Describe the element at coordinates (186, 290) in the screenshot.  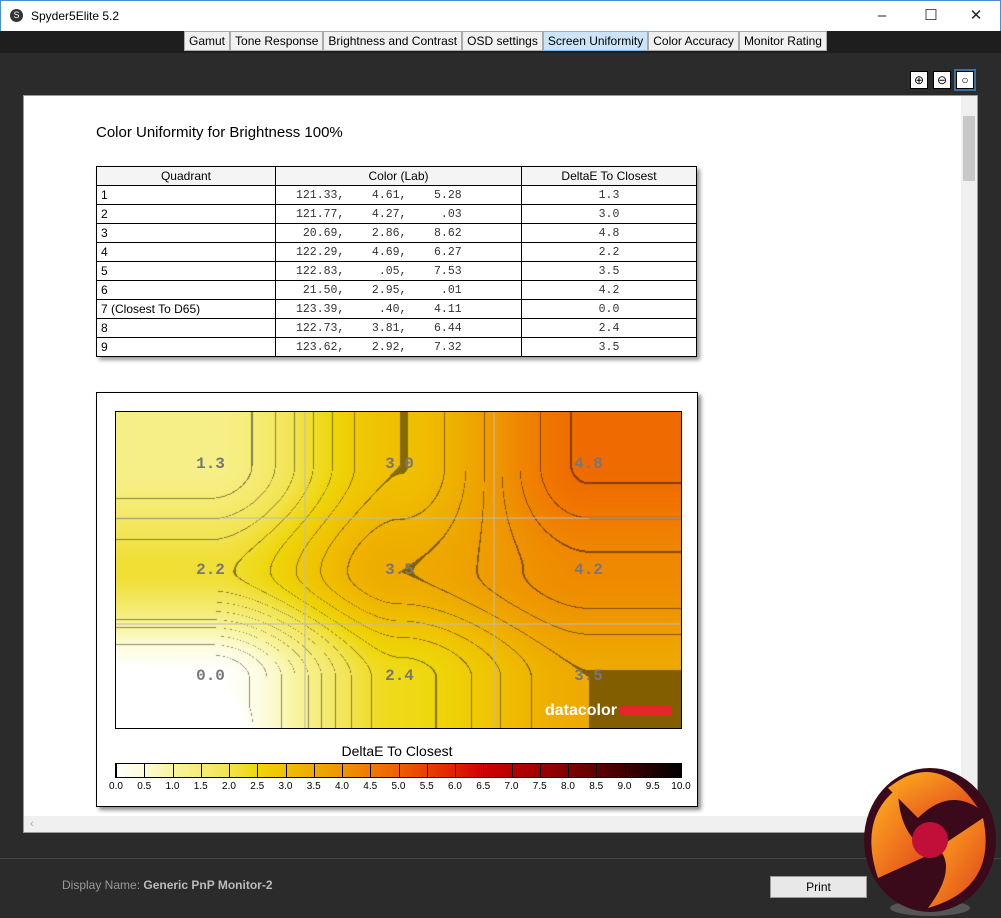
I see `quadrant-cell: 6` at that location.